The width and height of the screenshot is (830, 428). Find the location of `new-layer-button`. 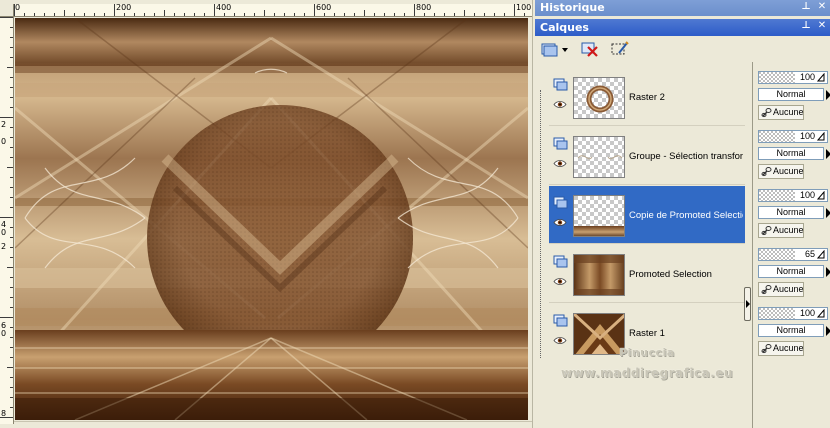

new-layer-button is located at coordinates (555, 49).